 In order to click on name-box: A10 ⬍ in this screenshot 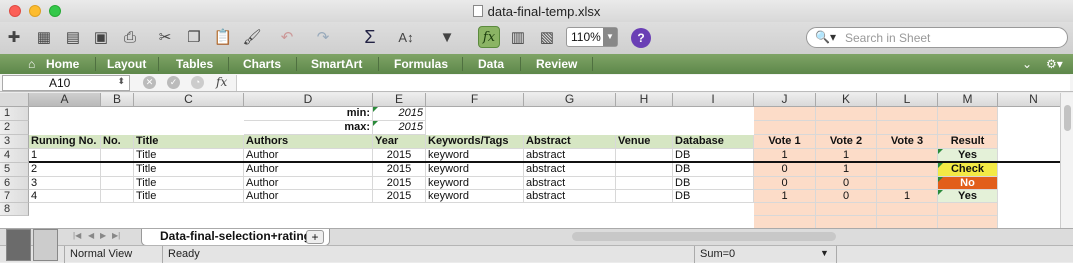, I will do `click(66, 83)`.